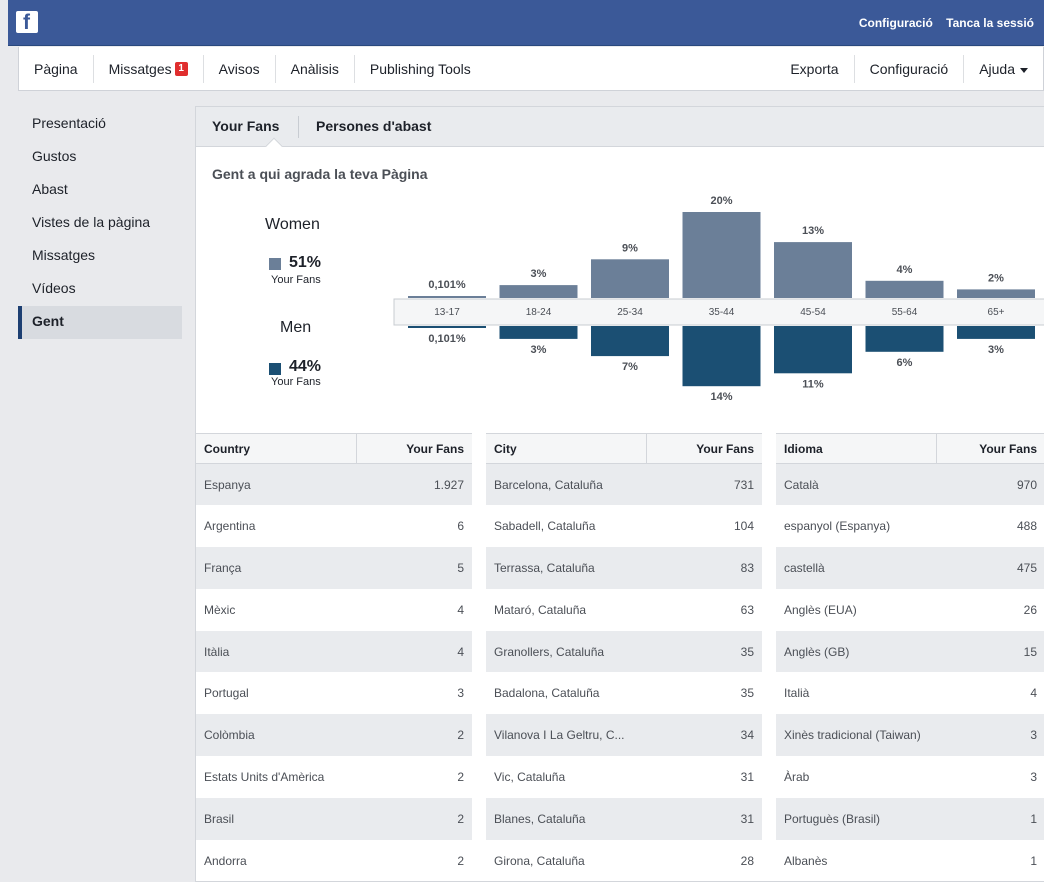 Image resolution: width=1044 pixels, height=882 pixels. Describe the element at coordinates (989, 448) in the screenshot. I see `language-fans-header: Your Fans` at that location.